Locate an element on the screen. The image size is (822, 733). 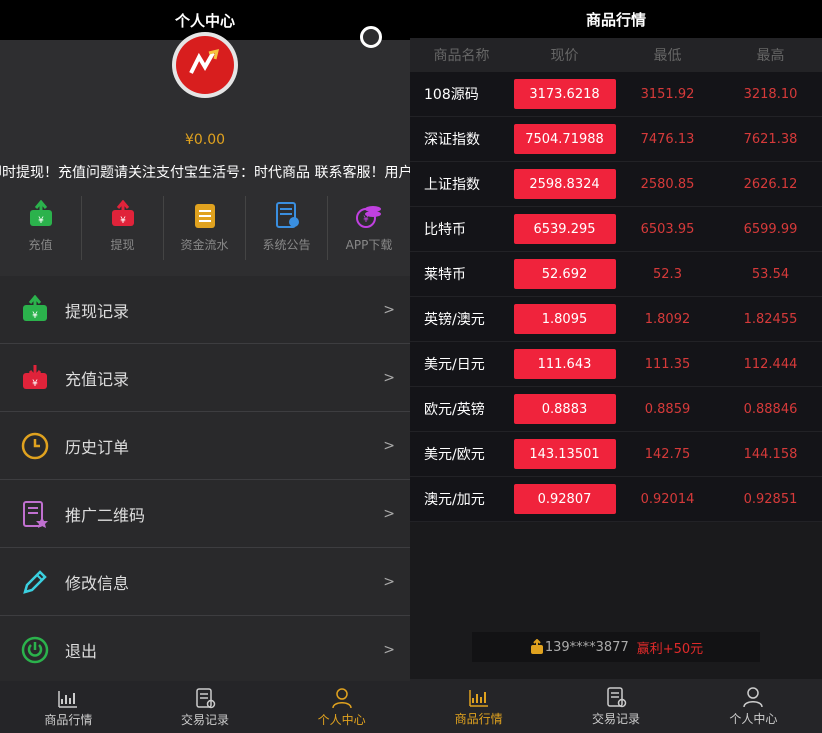
price-cell: 0.92807 is located at coordinates (564, 499).